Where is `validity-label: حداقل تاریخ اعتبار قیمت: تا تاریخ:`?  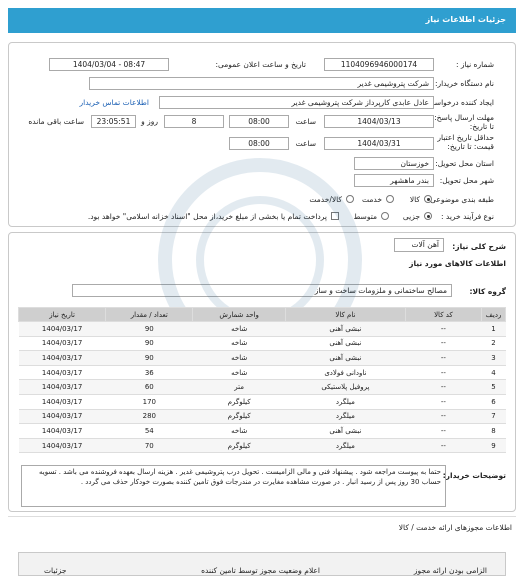 validity-label: حداقل تاریخ اعتبار قیمت: تا تاریخ: is located at coordinates (465, 142).